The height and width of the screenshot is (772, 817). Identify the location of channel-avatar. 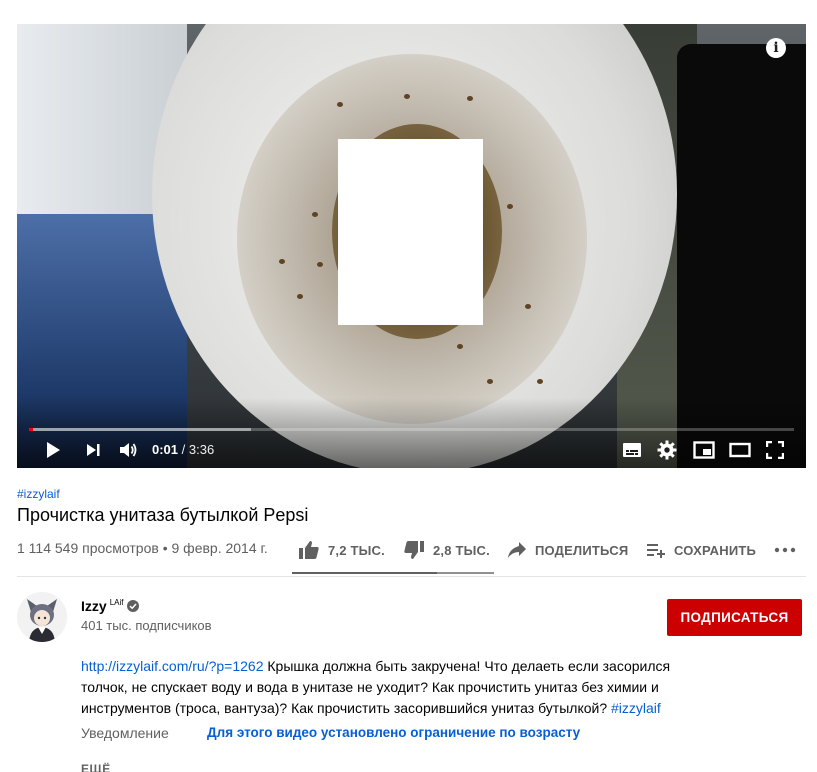
(42, 617).